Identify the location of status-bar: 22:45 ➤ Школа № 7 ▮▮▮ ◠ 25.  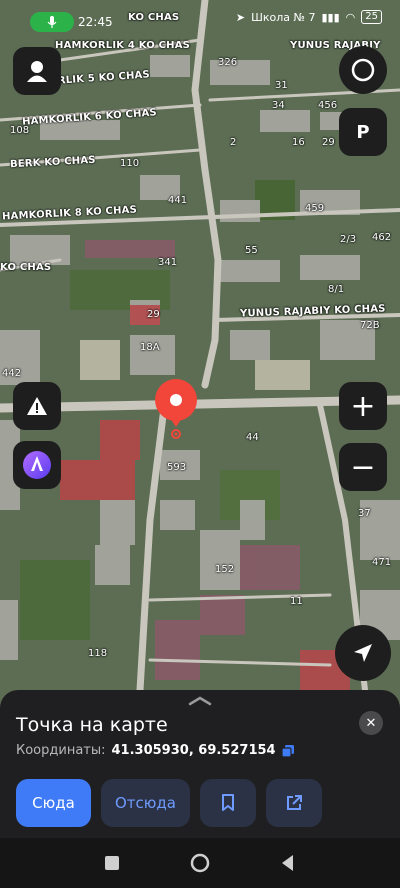
(200, 17).